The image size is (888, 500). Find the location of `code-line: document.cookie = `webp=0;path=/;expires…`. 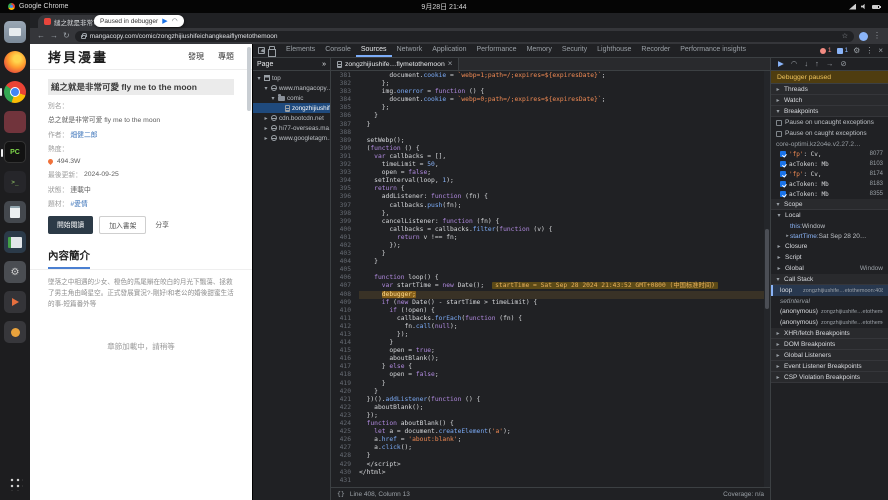

code-line: document.cookie = `webp=0;path=/;expires… is located at coordinates (564, 100).